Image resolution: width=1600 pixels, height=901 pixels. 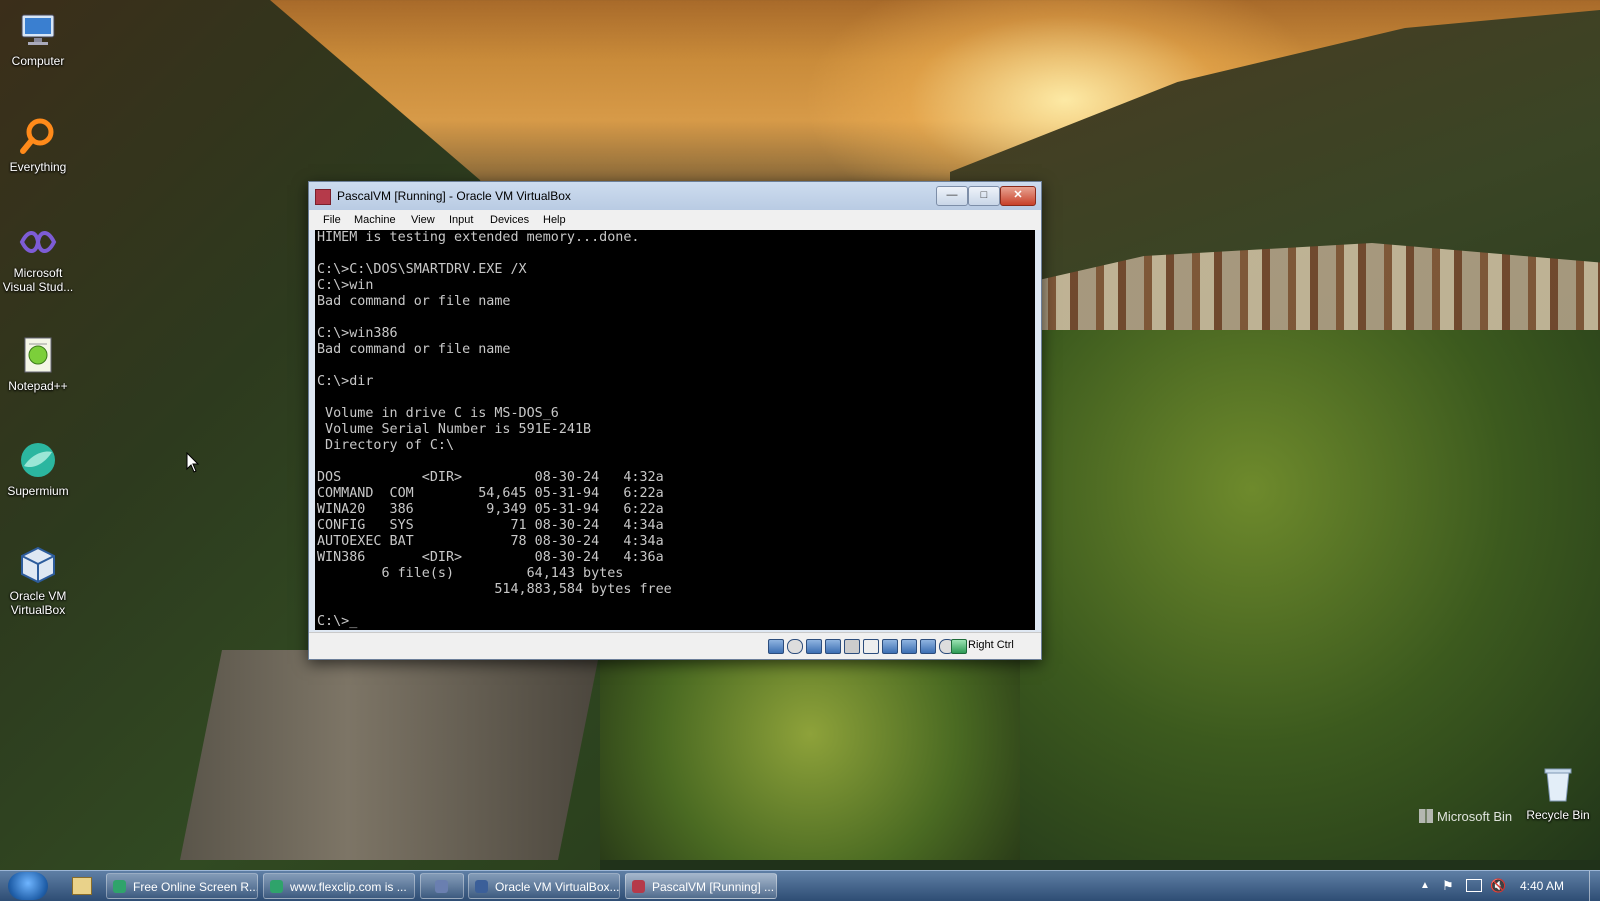 I want to click on desktop-icon-everything: Everything, so click(x=38, y=145).